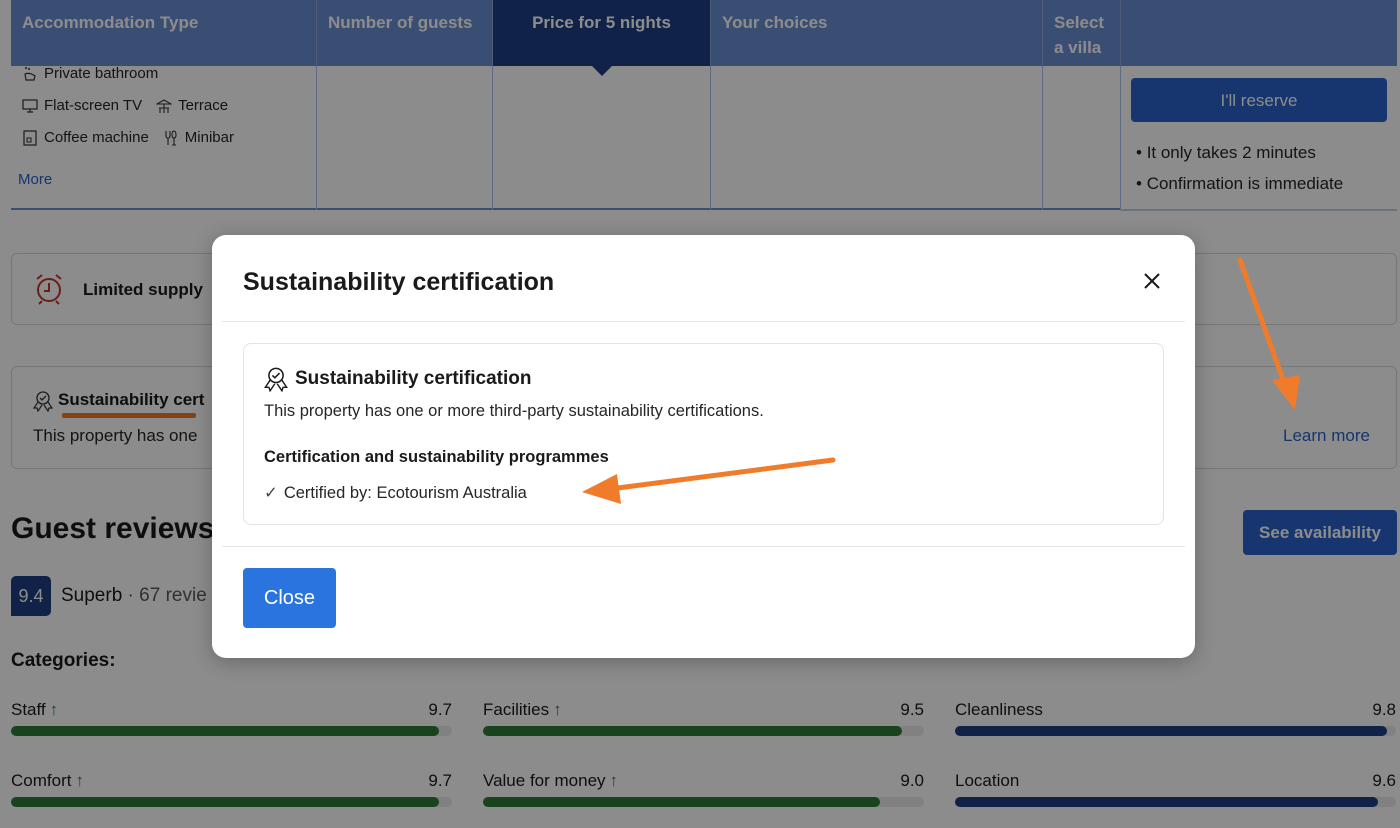  I want to click on card-title: Sustainability certification, so click(413, 378).